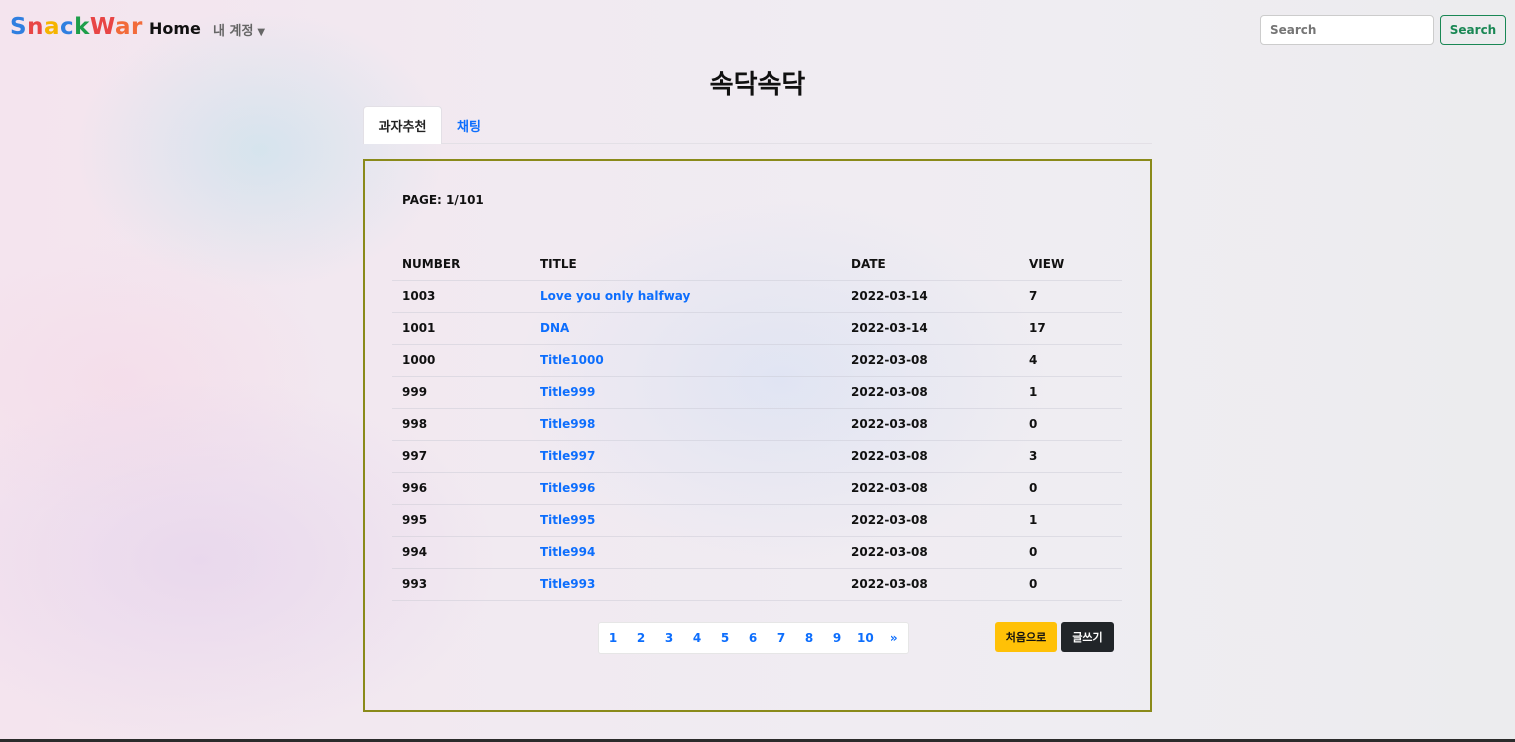  Describe the element at coordinates (757, 85) in the screenshot. I see `page-title: 속닥속닥` at that location.